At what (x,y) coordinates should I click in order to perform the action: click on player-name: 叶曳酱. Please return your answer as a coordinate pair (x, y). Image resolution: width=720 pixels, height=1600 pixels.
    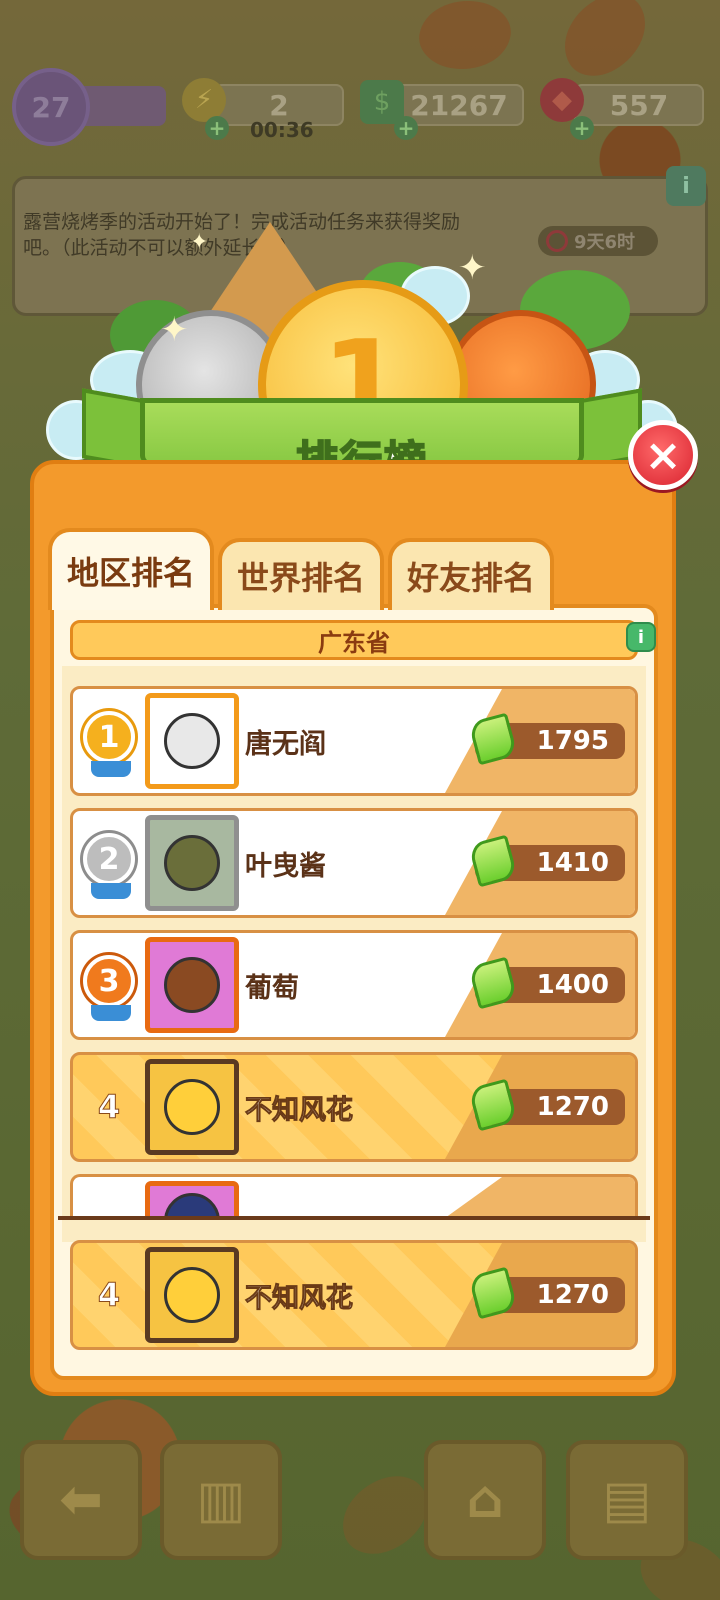
    Looking at the image, I should click on (285, 866).